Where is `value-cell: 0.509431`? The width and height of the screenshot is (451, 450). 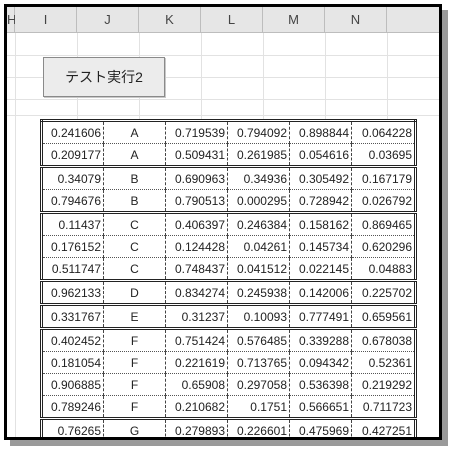
value-cell: 0.509431 is located at coordinates (196, 155).